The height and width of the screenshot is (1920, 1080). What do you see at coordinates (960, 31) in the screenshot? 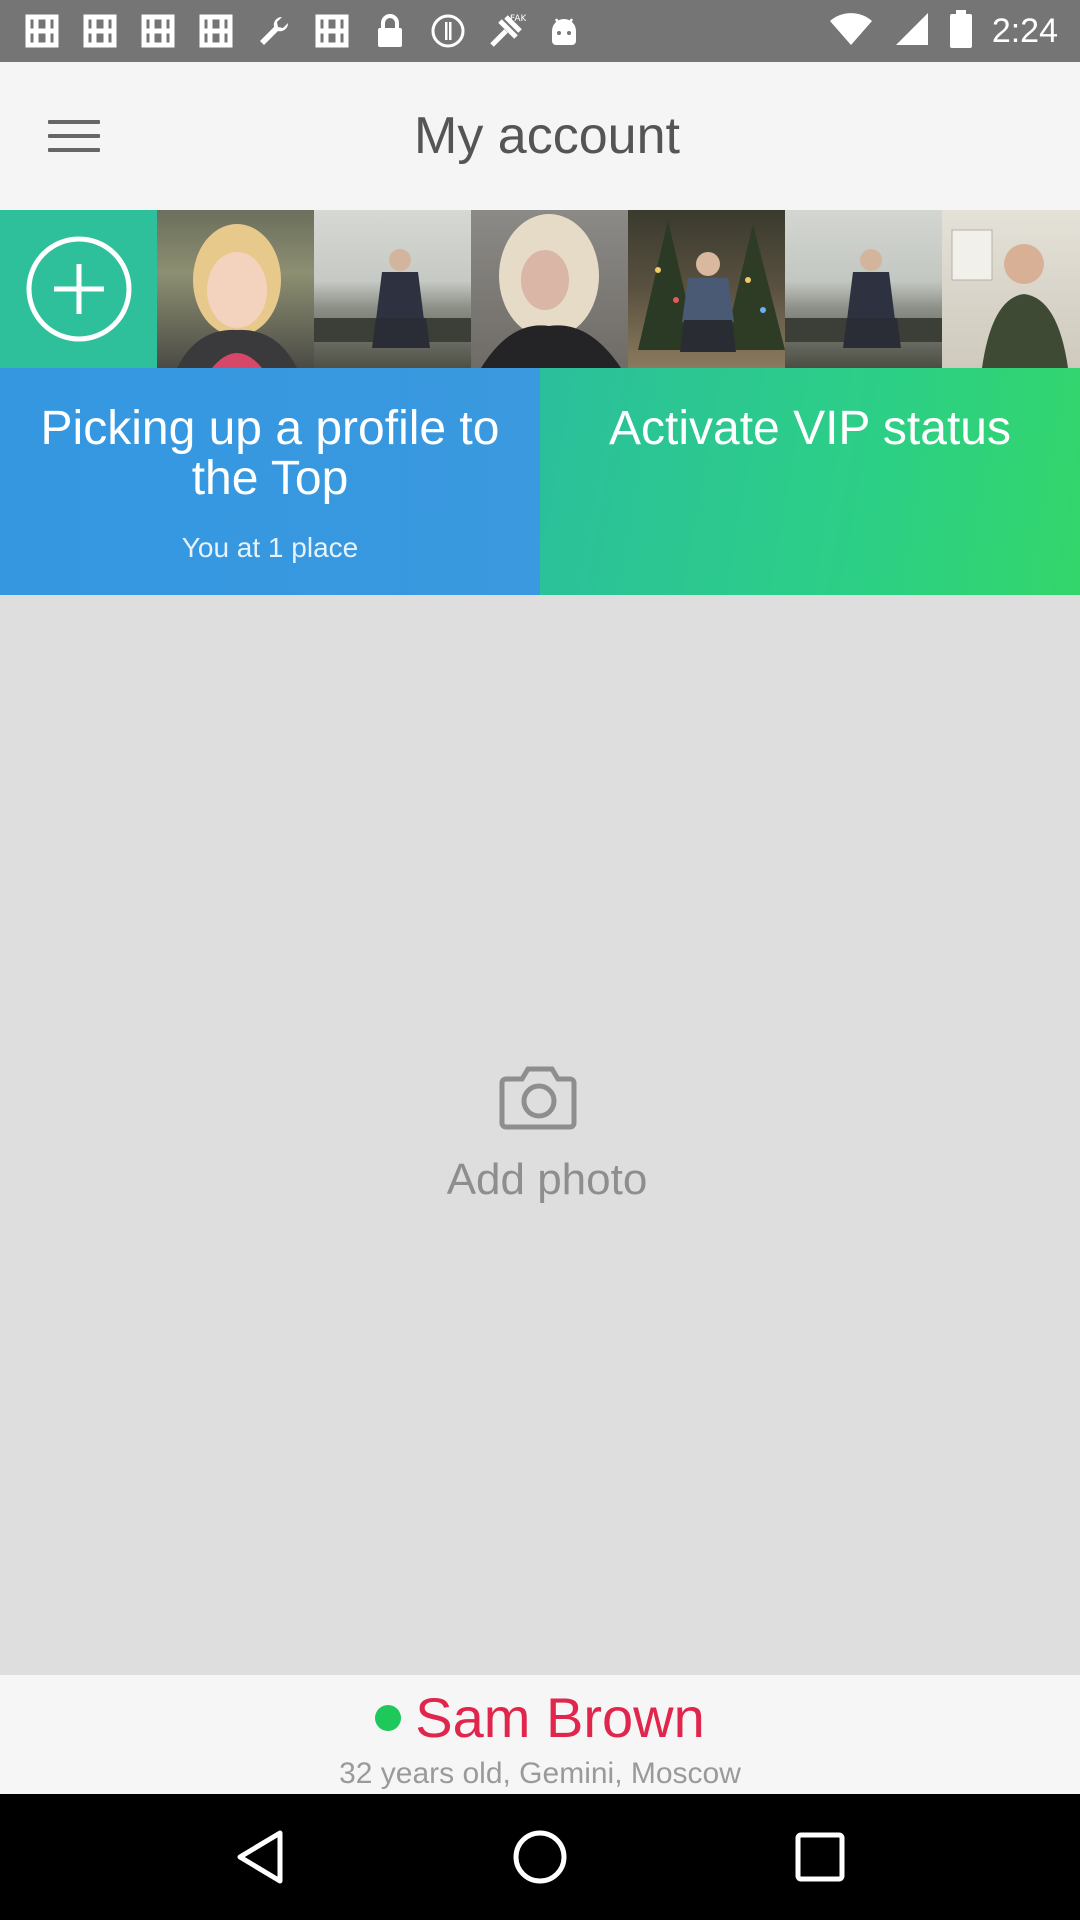
I see `battery-icon` at bounding box center [960, 31].